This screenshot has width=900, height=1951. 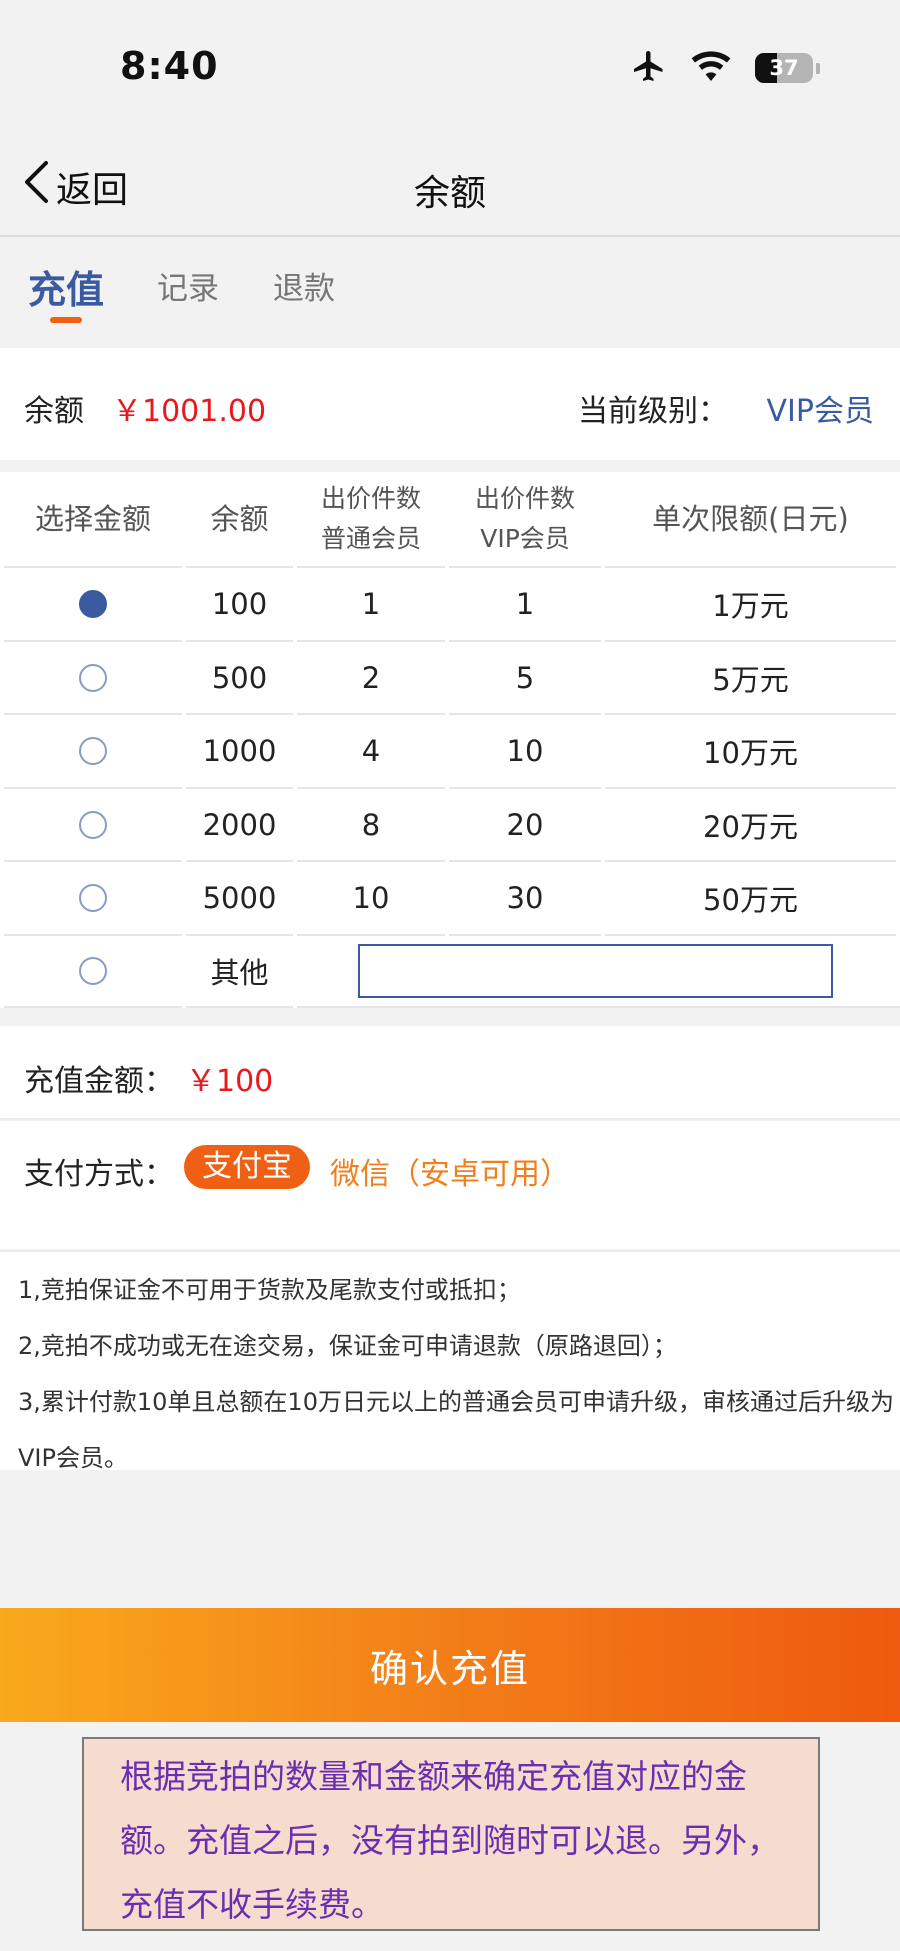 I want to click on row-normal: 8, so click(x=371, y=825).